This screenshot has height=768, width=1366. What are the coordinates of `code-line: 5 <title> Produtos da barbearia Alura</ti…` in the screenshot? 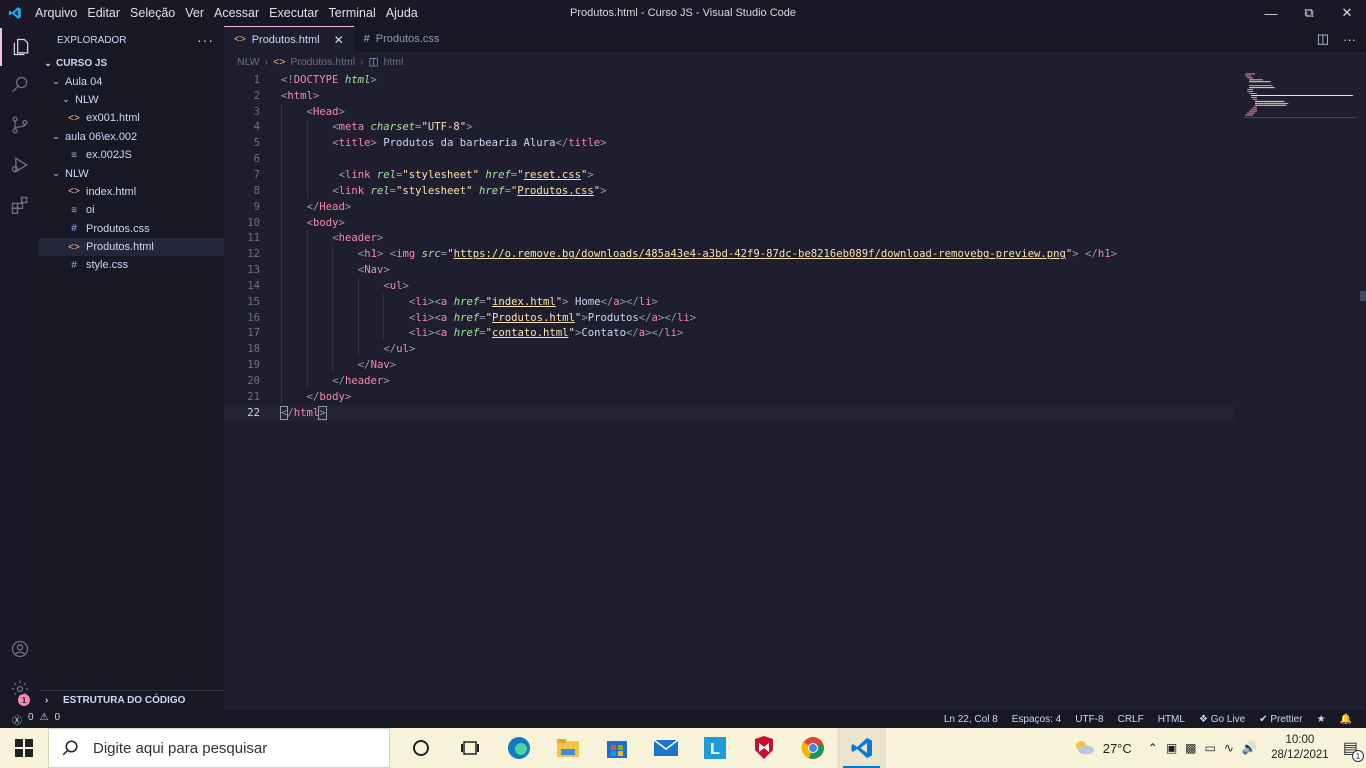 It's located at (729, 143).